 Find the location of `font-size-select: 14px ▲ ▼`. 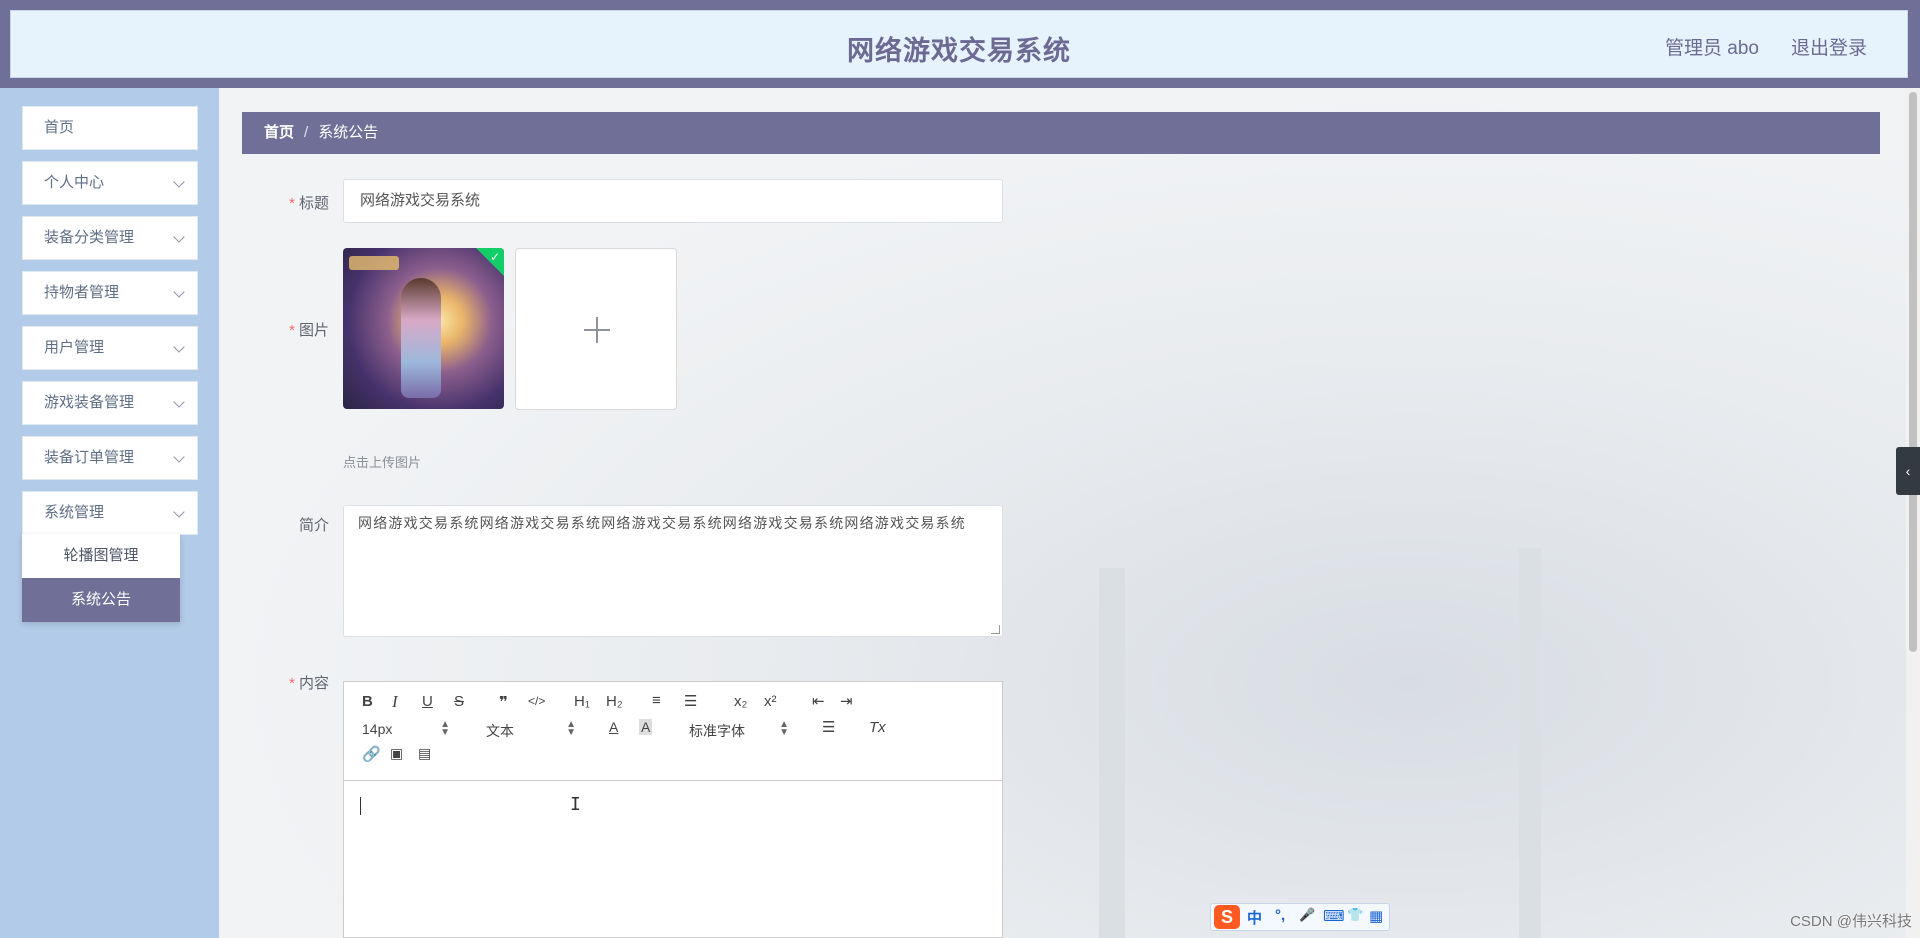

font-size-select: 14px ▲ ▼ is located at coordinates (406, 728).